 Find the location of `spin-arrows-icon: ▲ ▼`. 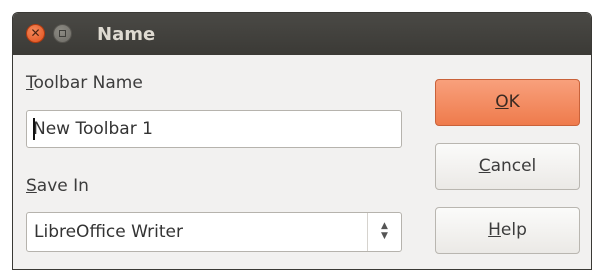

spin-arrows-icon: ▲ ▼ is located at coordinates (384, 232).